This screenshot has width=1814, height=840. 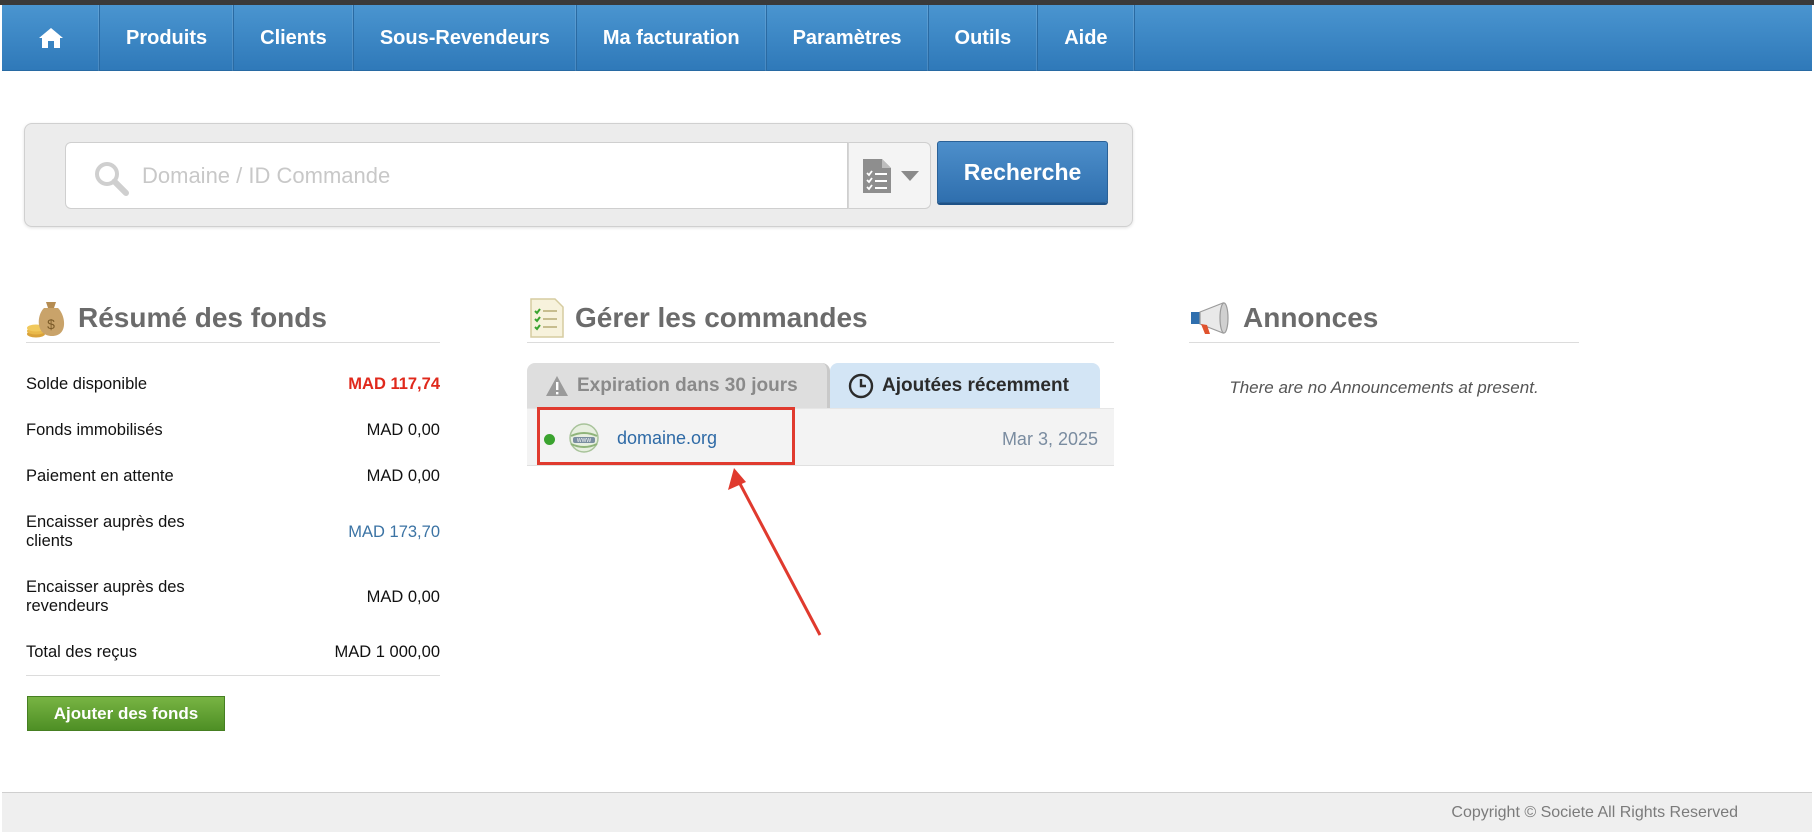 I want to click on divider, so click(x=233, y=675).